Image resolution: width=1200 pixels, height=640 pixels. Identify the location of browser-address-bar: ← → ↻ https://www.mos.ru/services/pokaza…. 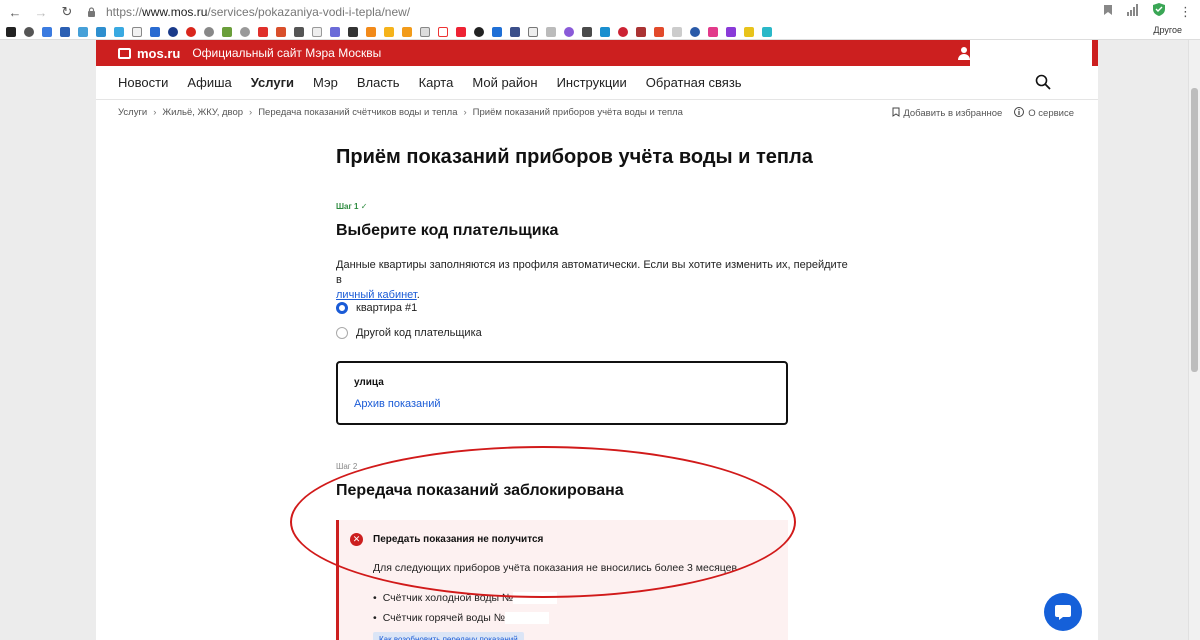
(600, 12).